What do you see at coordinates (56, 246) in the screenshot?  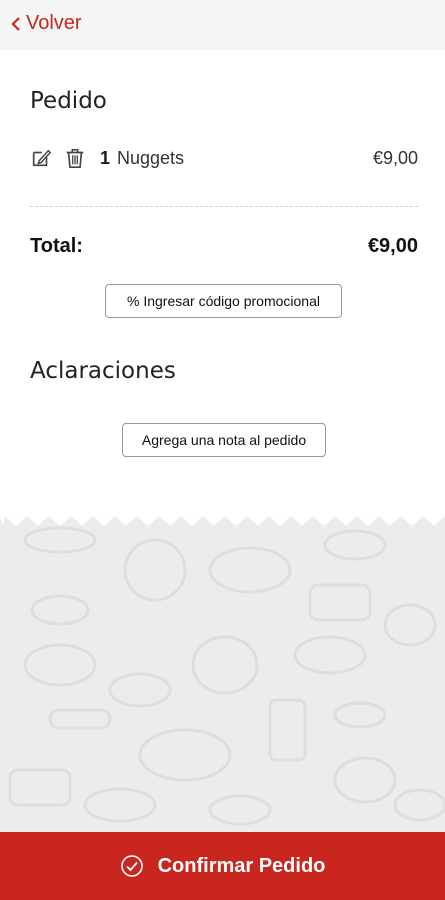 I see `total-label: Total:` at bounding box center [56, 246].